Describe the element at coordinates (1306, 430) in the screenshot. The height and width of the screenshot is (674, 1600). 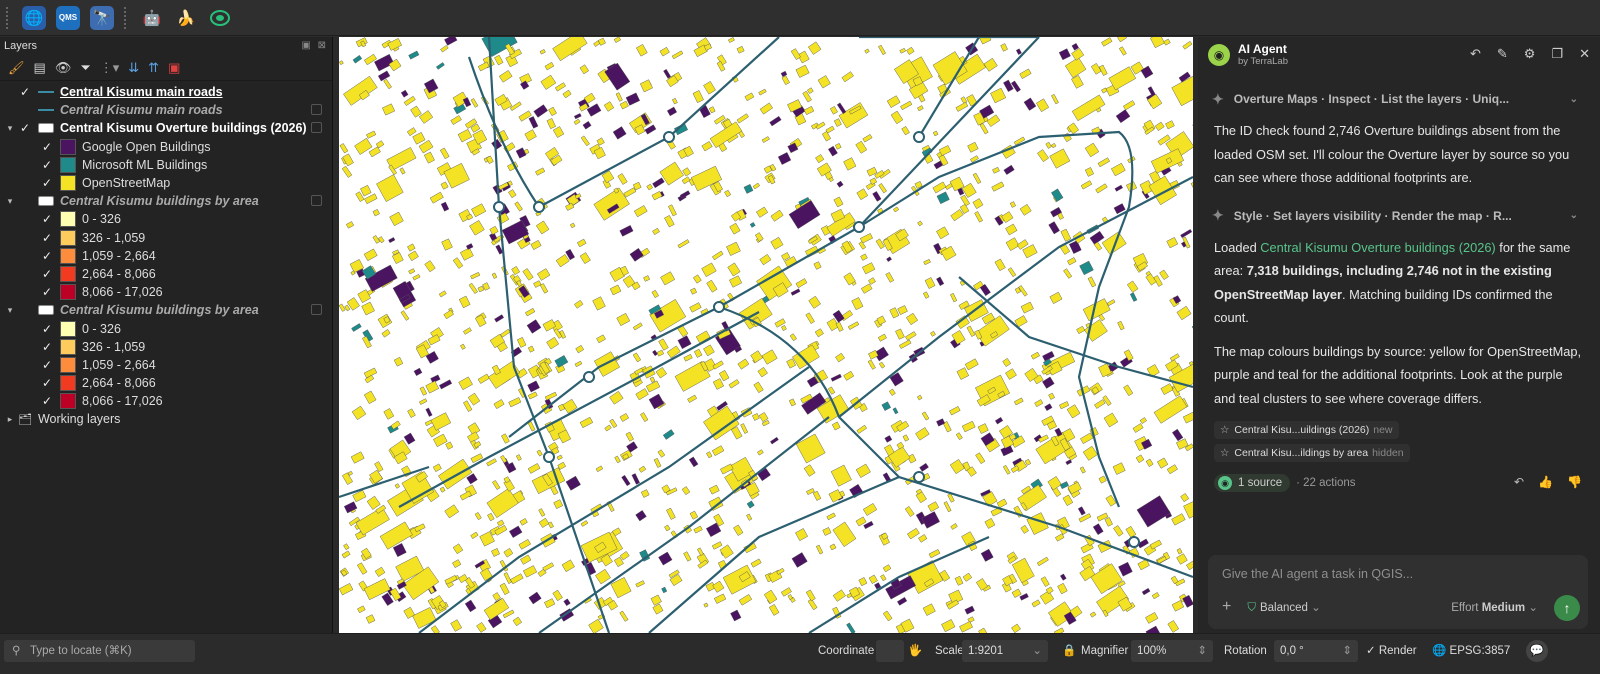
I see `layer-chip-overture: ☆ Central Kisu...uildings (2026) new` at that location.